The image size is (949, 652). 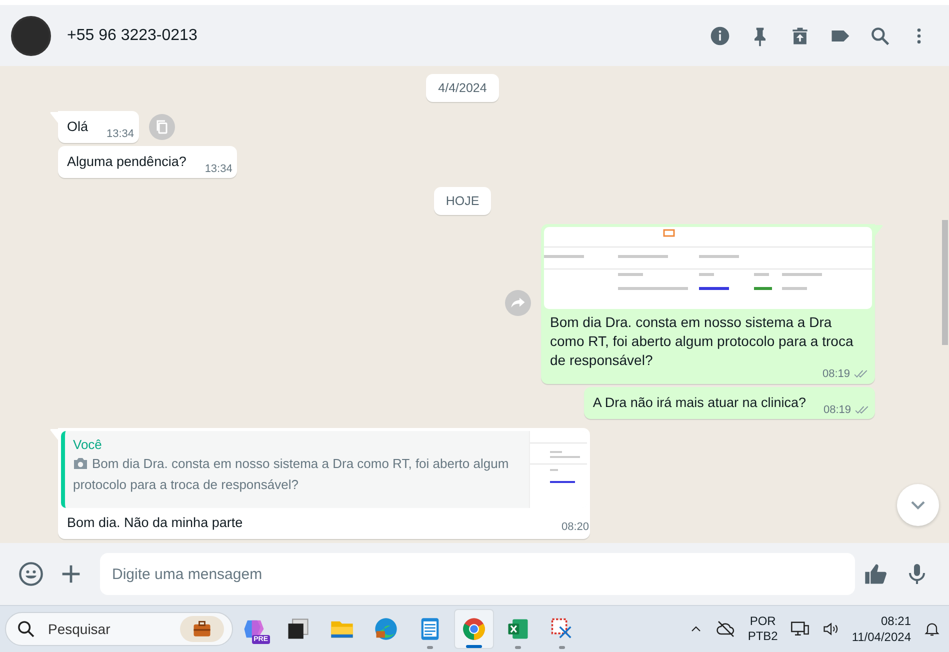 I want to click on contact-name: +55 96 3223-0213, so click(x=379, y=35).